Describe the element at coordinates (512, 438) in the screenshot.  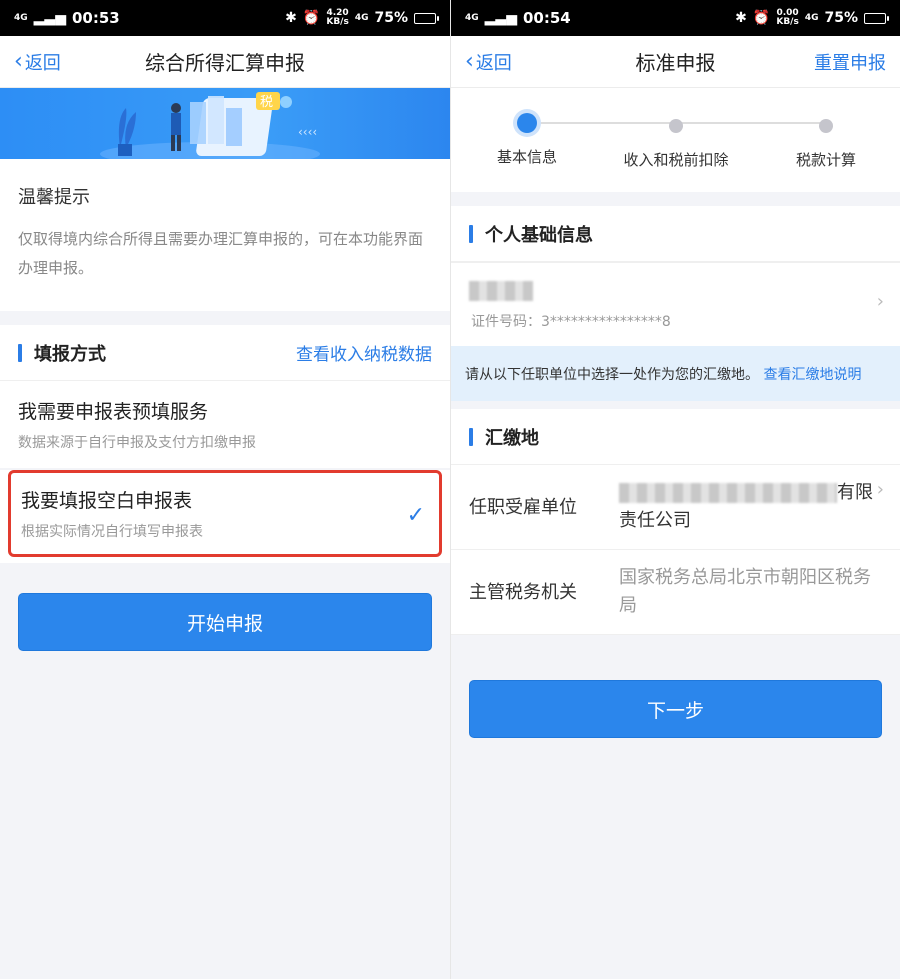
I see `section-title: 汇缴地` at that location.